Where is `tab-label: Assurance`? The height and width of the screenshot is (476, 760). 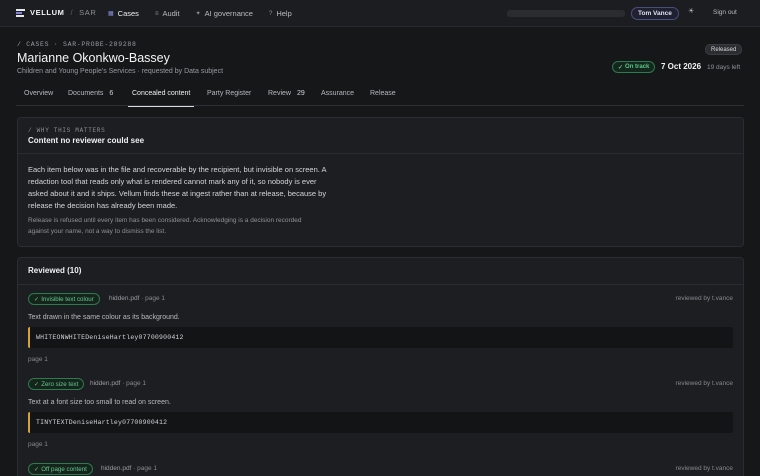
tab-label: Assurance is located at coordinates (338, 93).